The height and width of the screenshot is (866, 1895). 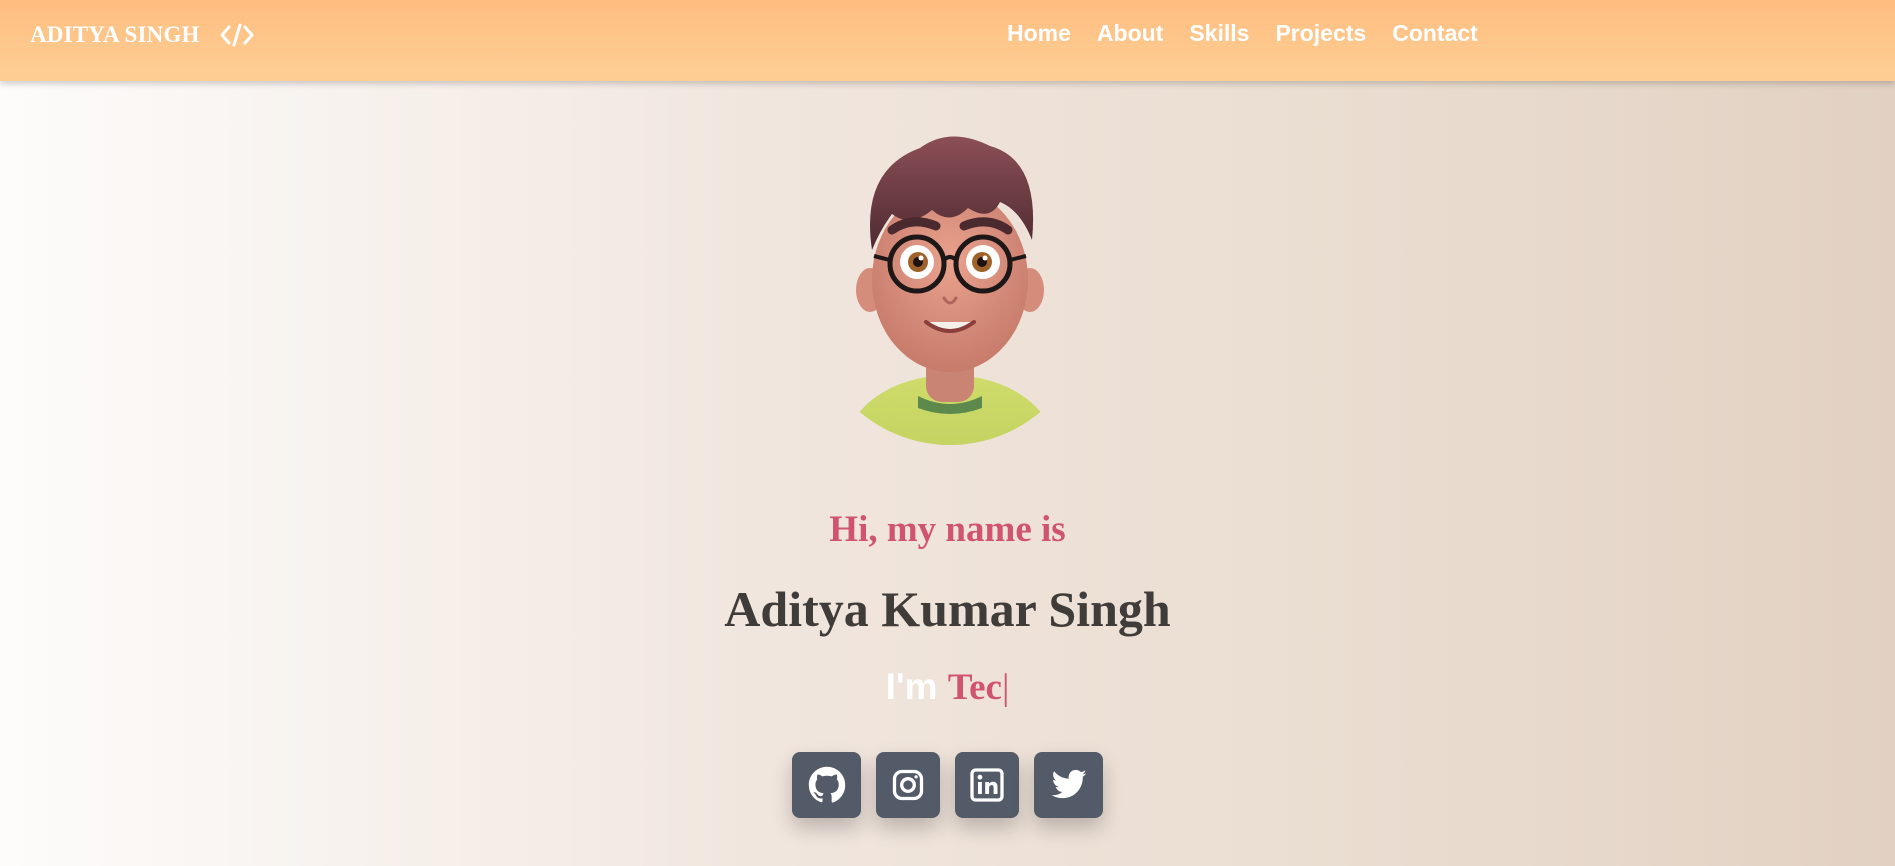 What do you see at coordinates (950, 287) in the screenshot?
I see `avatar-illustration` at bounding box center [950, 287].